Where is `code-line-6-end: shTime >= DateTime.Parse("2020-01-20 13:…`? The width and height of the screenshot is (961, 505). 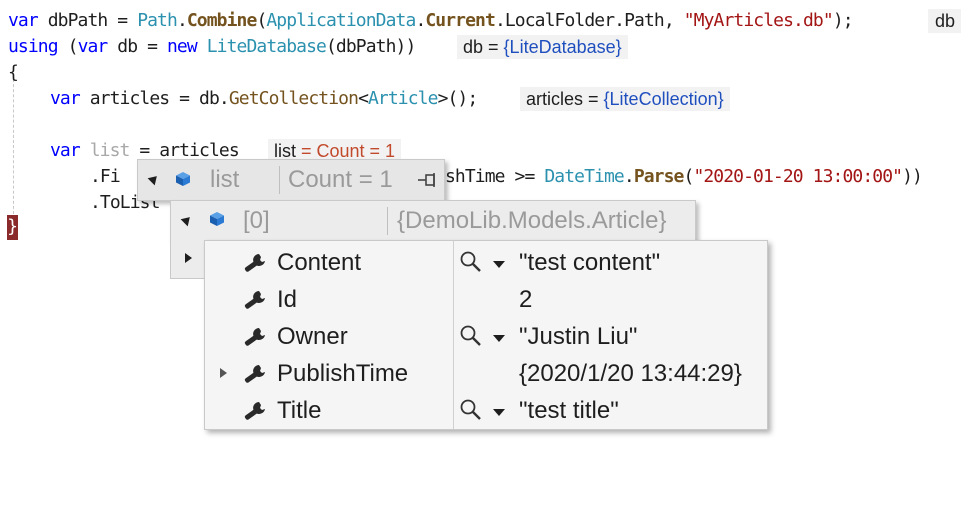 code-line-6-end: shTime >= DateTime.Parse("2020-01-20 13:… is located at coordinates (684, 177).